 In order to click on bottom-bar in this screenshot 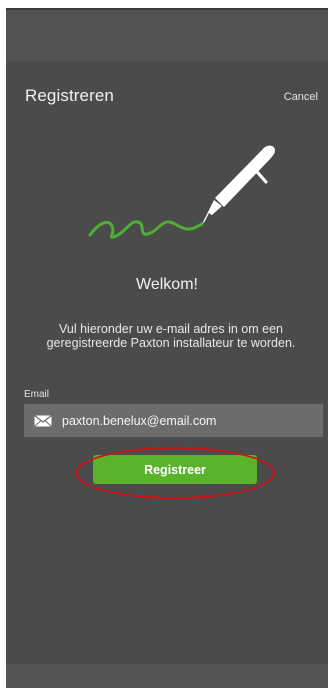, I will do `click(167, 676)`.